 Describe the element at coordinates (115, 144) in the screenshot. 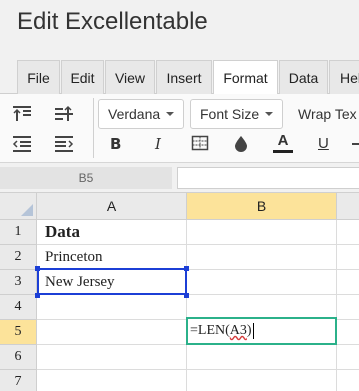

I see `bold-button: B` at that location.